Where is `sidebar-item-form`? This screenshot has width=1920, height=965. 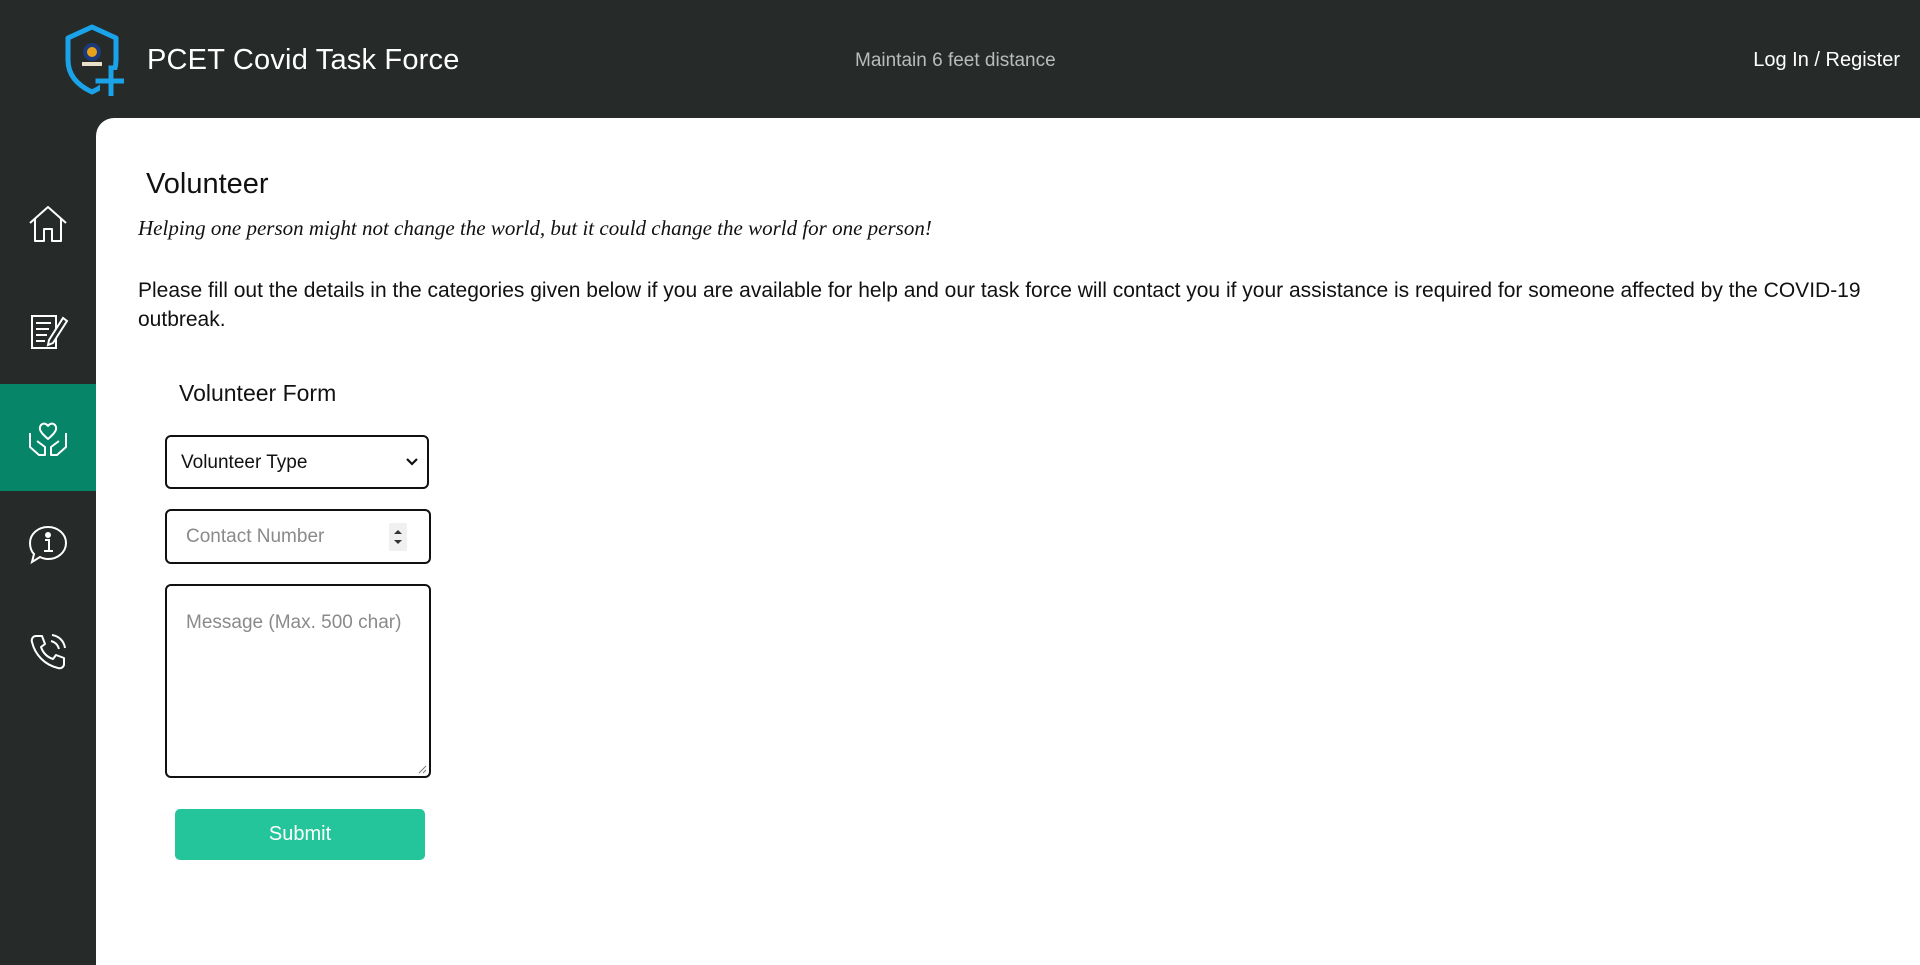 sidebar-item-form is located at coordinates (48, 330).